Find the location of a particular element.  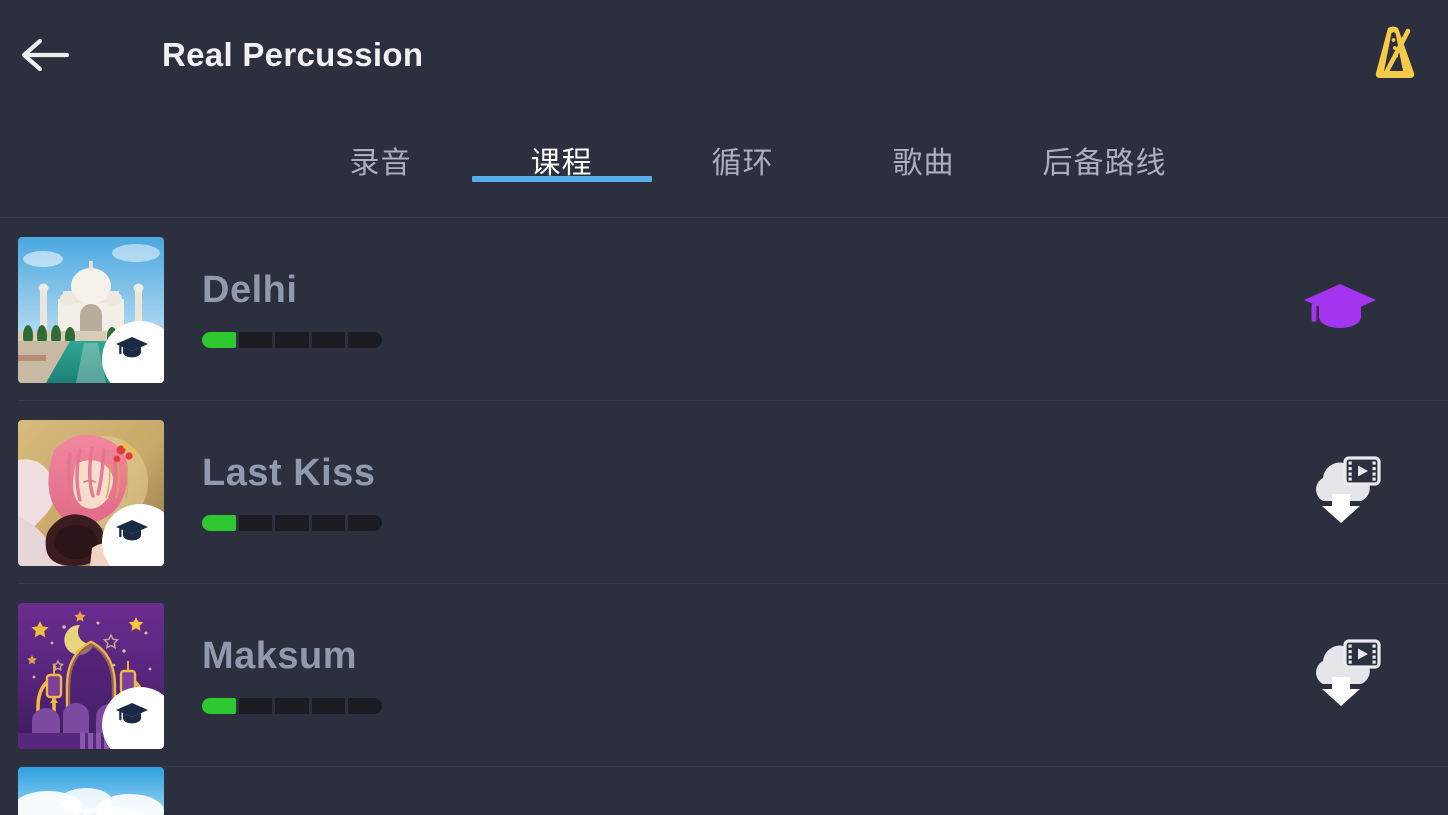

lesson-info: Last Kiss is located at coordinates (728, 491).